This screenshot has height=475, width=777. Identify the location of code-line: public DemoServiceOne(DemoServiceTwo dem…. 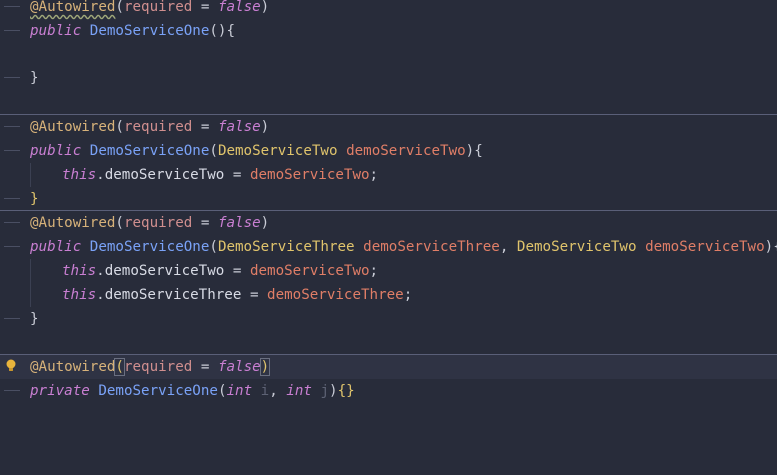
(388, 151).